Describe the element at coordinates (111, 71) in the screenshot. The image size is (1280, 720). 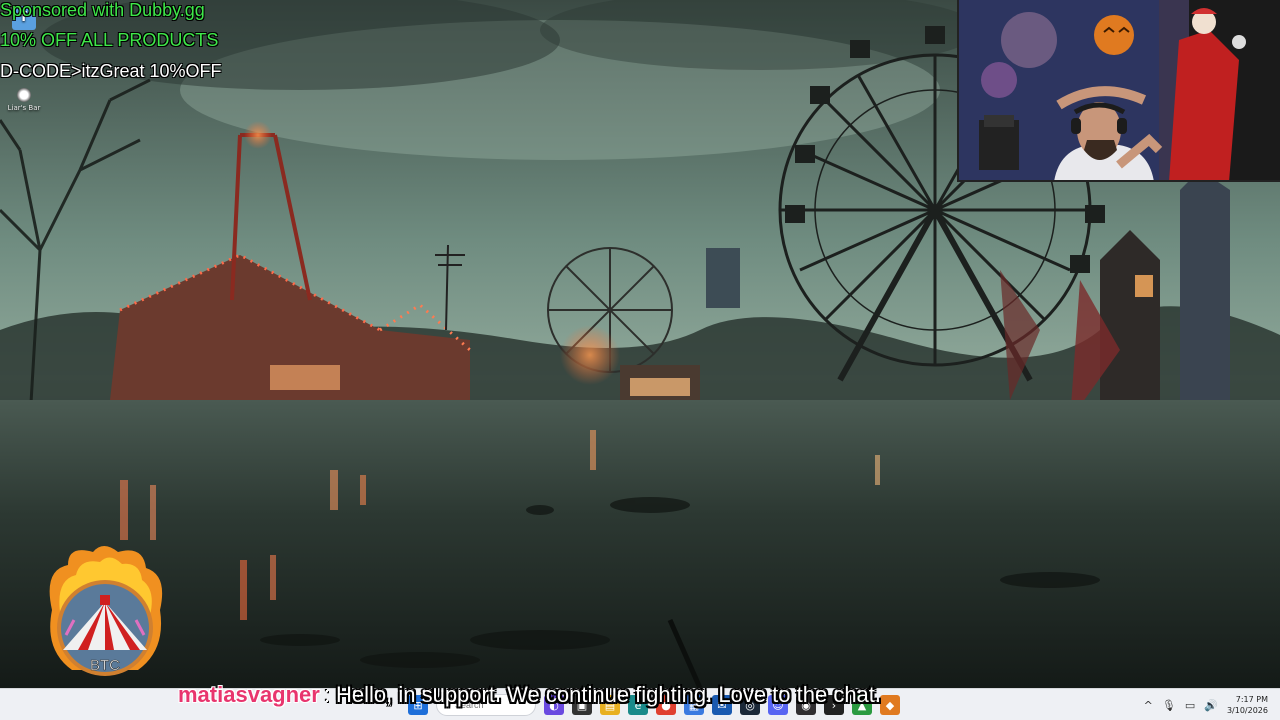
I see `sponsor-code-text: D-CODE>itzGreat 10%OFF` at that location.